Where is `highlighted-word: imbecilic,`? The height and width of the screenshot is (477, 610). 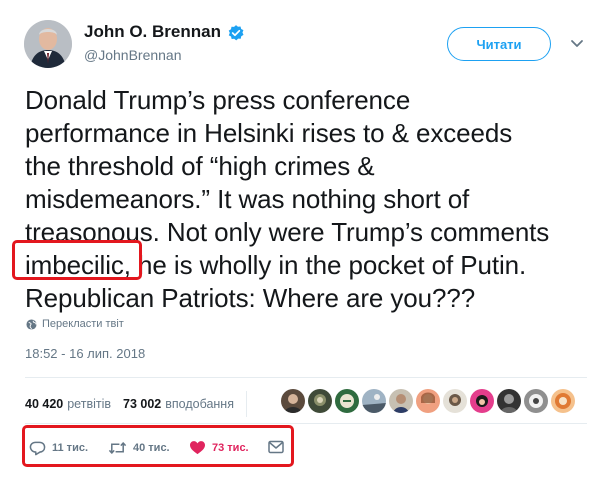 highlighted-word: imbecilic, is located at coordinates (78, 265).